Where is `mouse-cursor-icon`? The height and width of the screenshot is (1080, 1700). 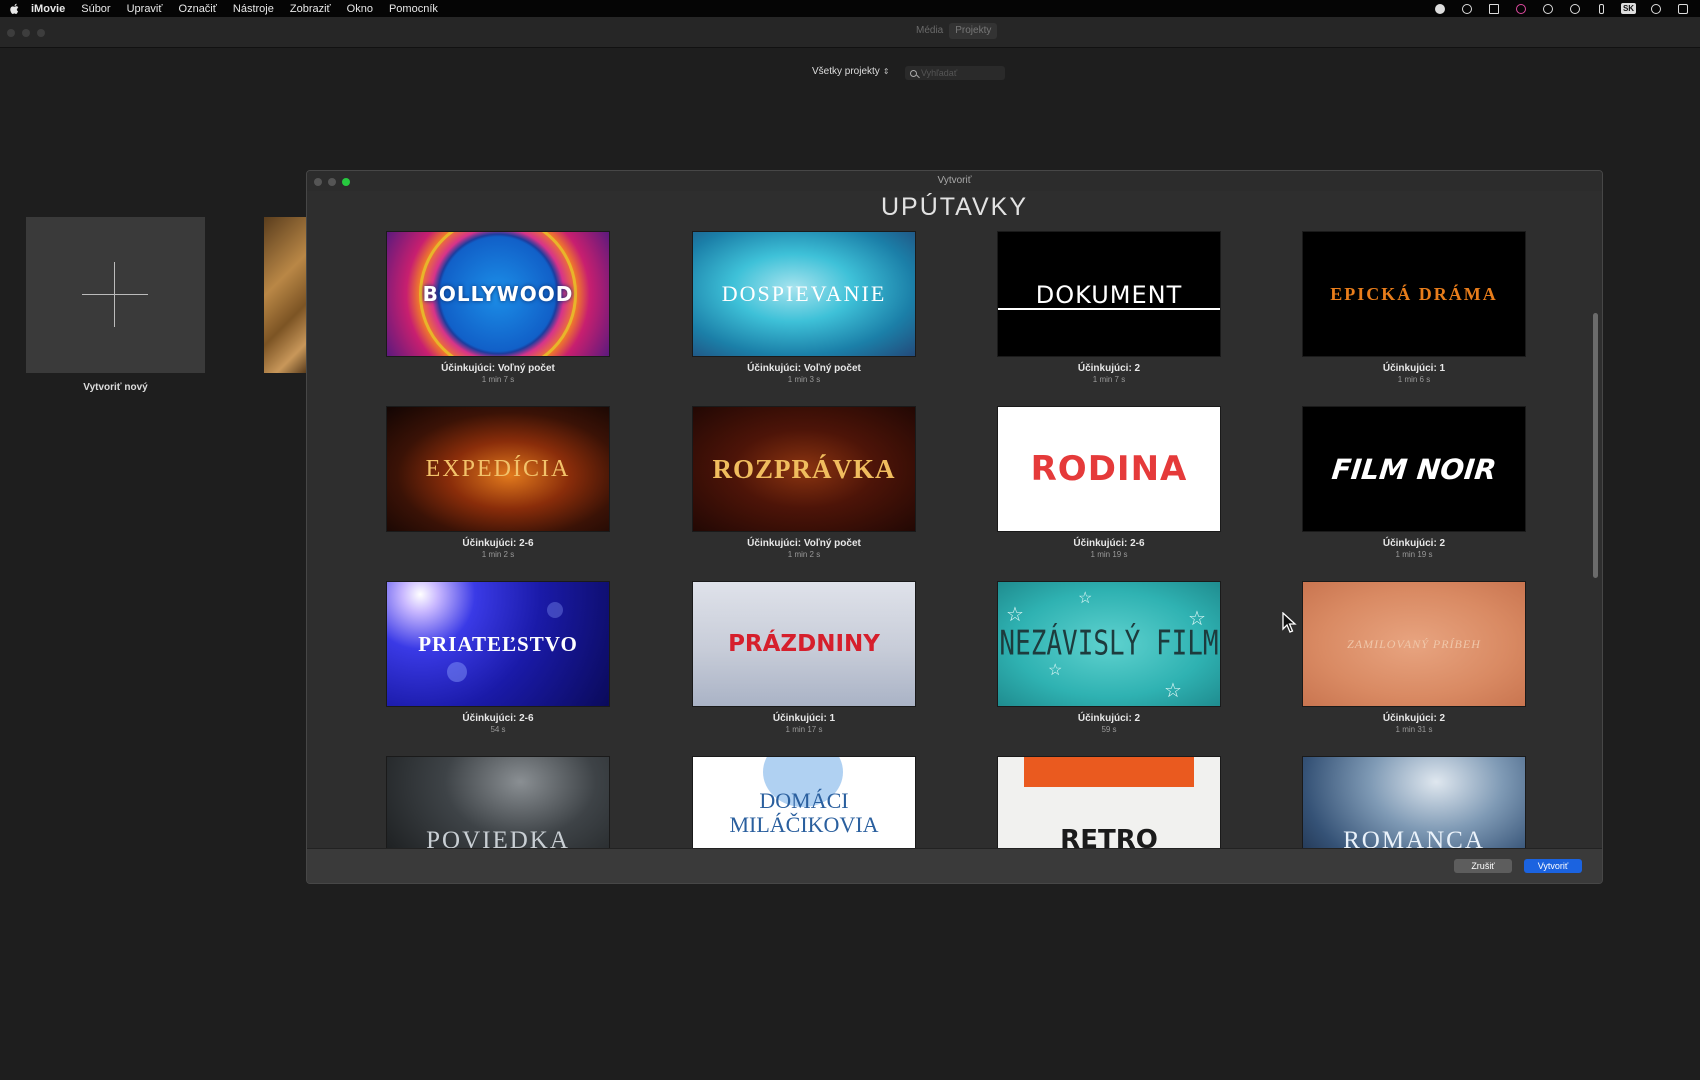
mouse-cursor-icon is located at coordinates (1289, 622).